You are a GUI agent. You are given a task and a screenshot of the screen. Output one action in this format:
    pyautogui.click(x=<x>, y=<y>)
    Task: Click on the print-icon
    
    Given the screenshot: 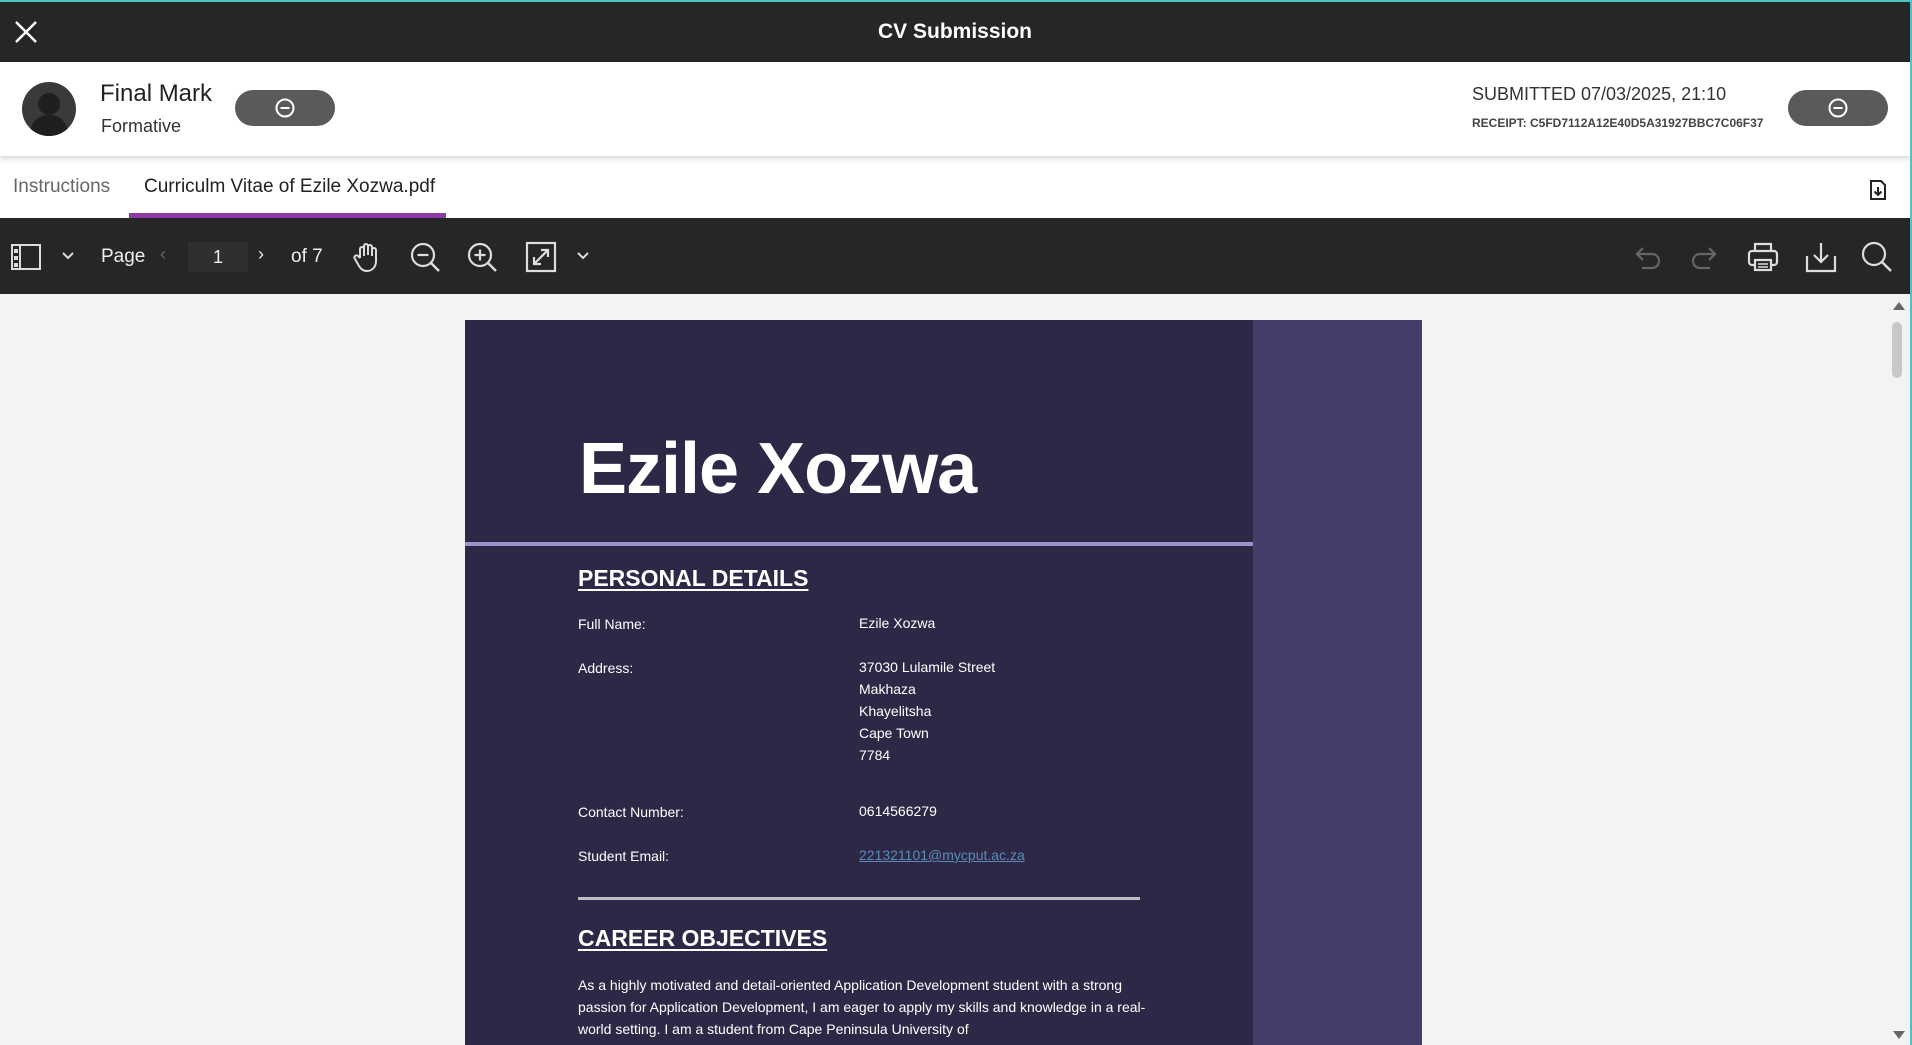 What is the action you would take?
    pyautogui.click(x=1763, y=257)
    